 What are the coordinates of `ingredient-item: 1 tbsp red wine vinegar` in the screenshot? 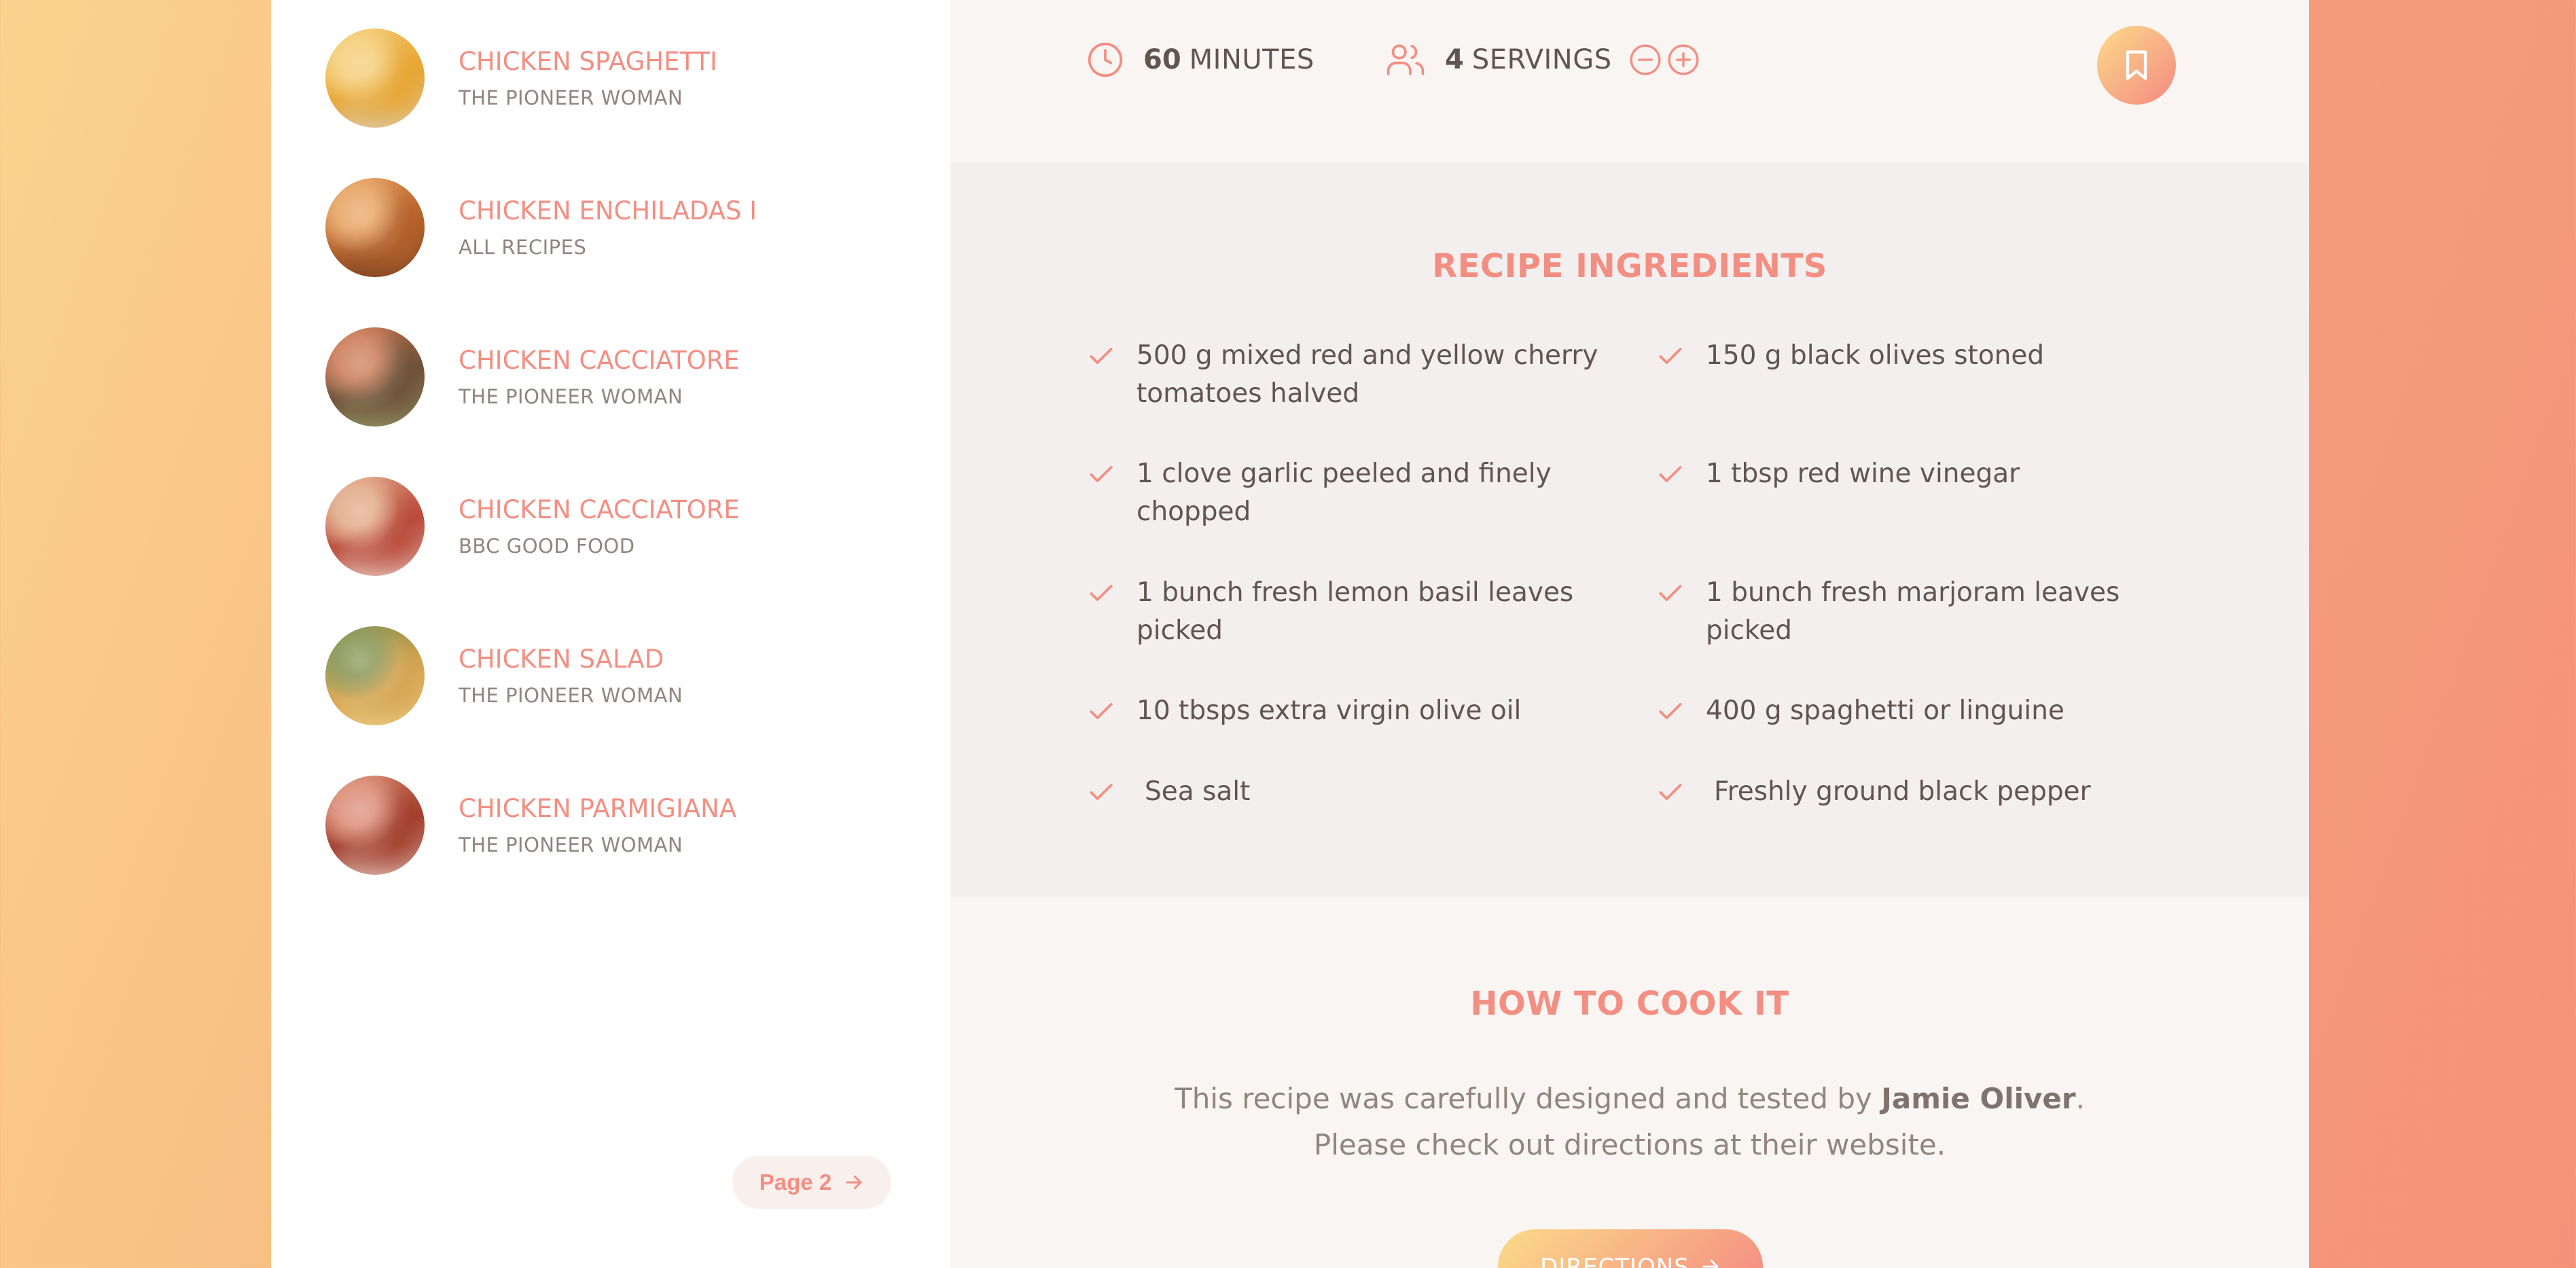 It's located at (1912, 474).